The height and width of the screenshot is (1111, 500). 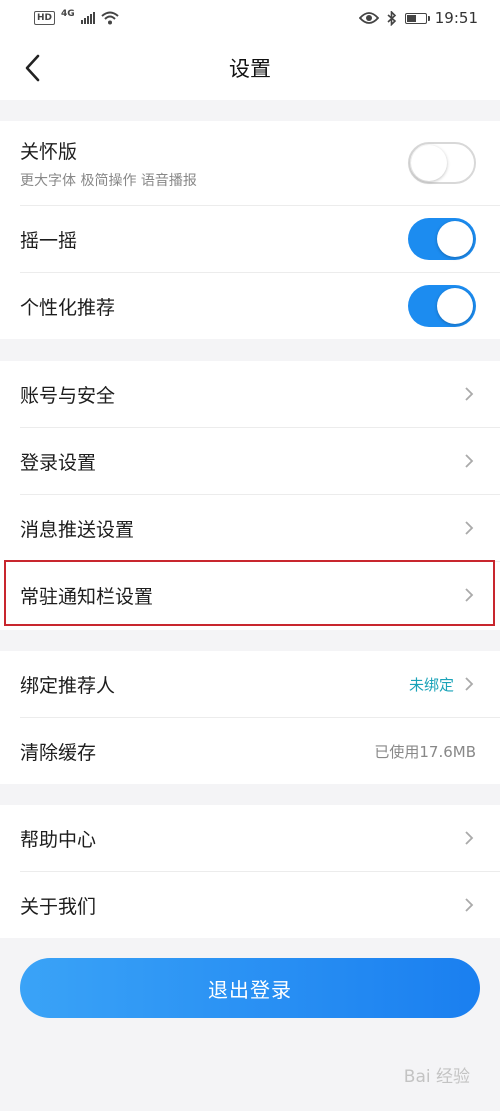 What do you see at coordinates (58, 906) in the screenshot?
I see `about-us-label: 关于我们` at bounding box center [58, 906].